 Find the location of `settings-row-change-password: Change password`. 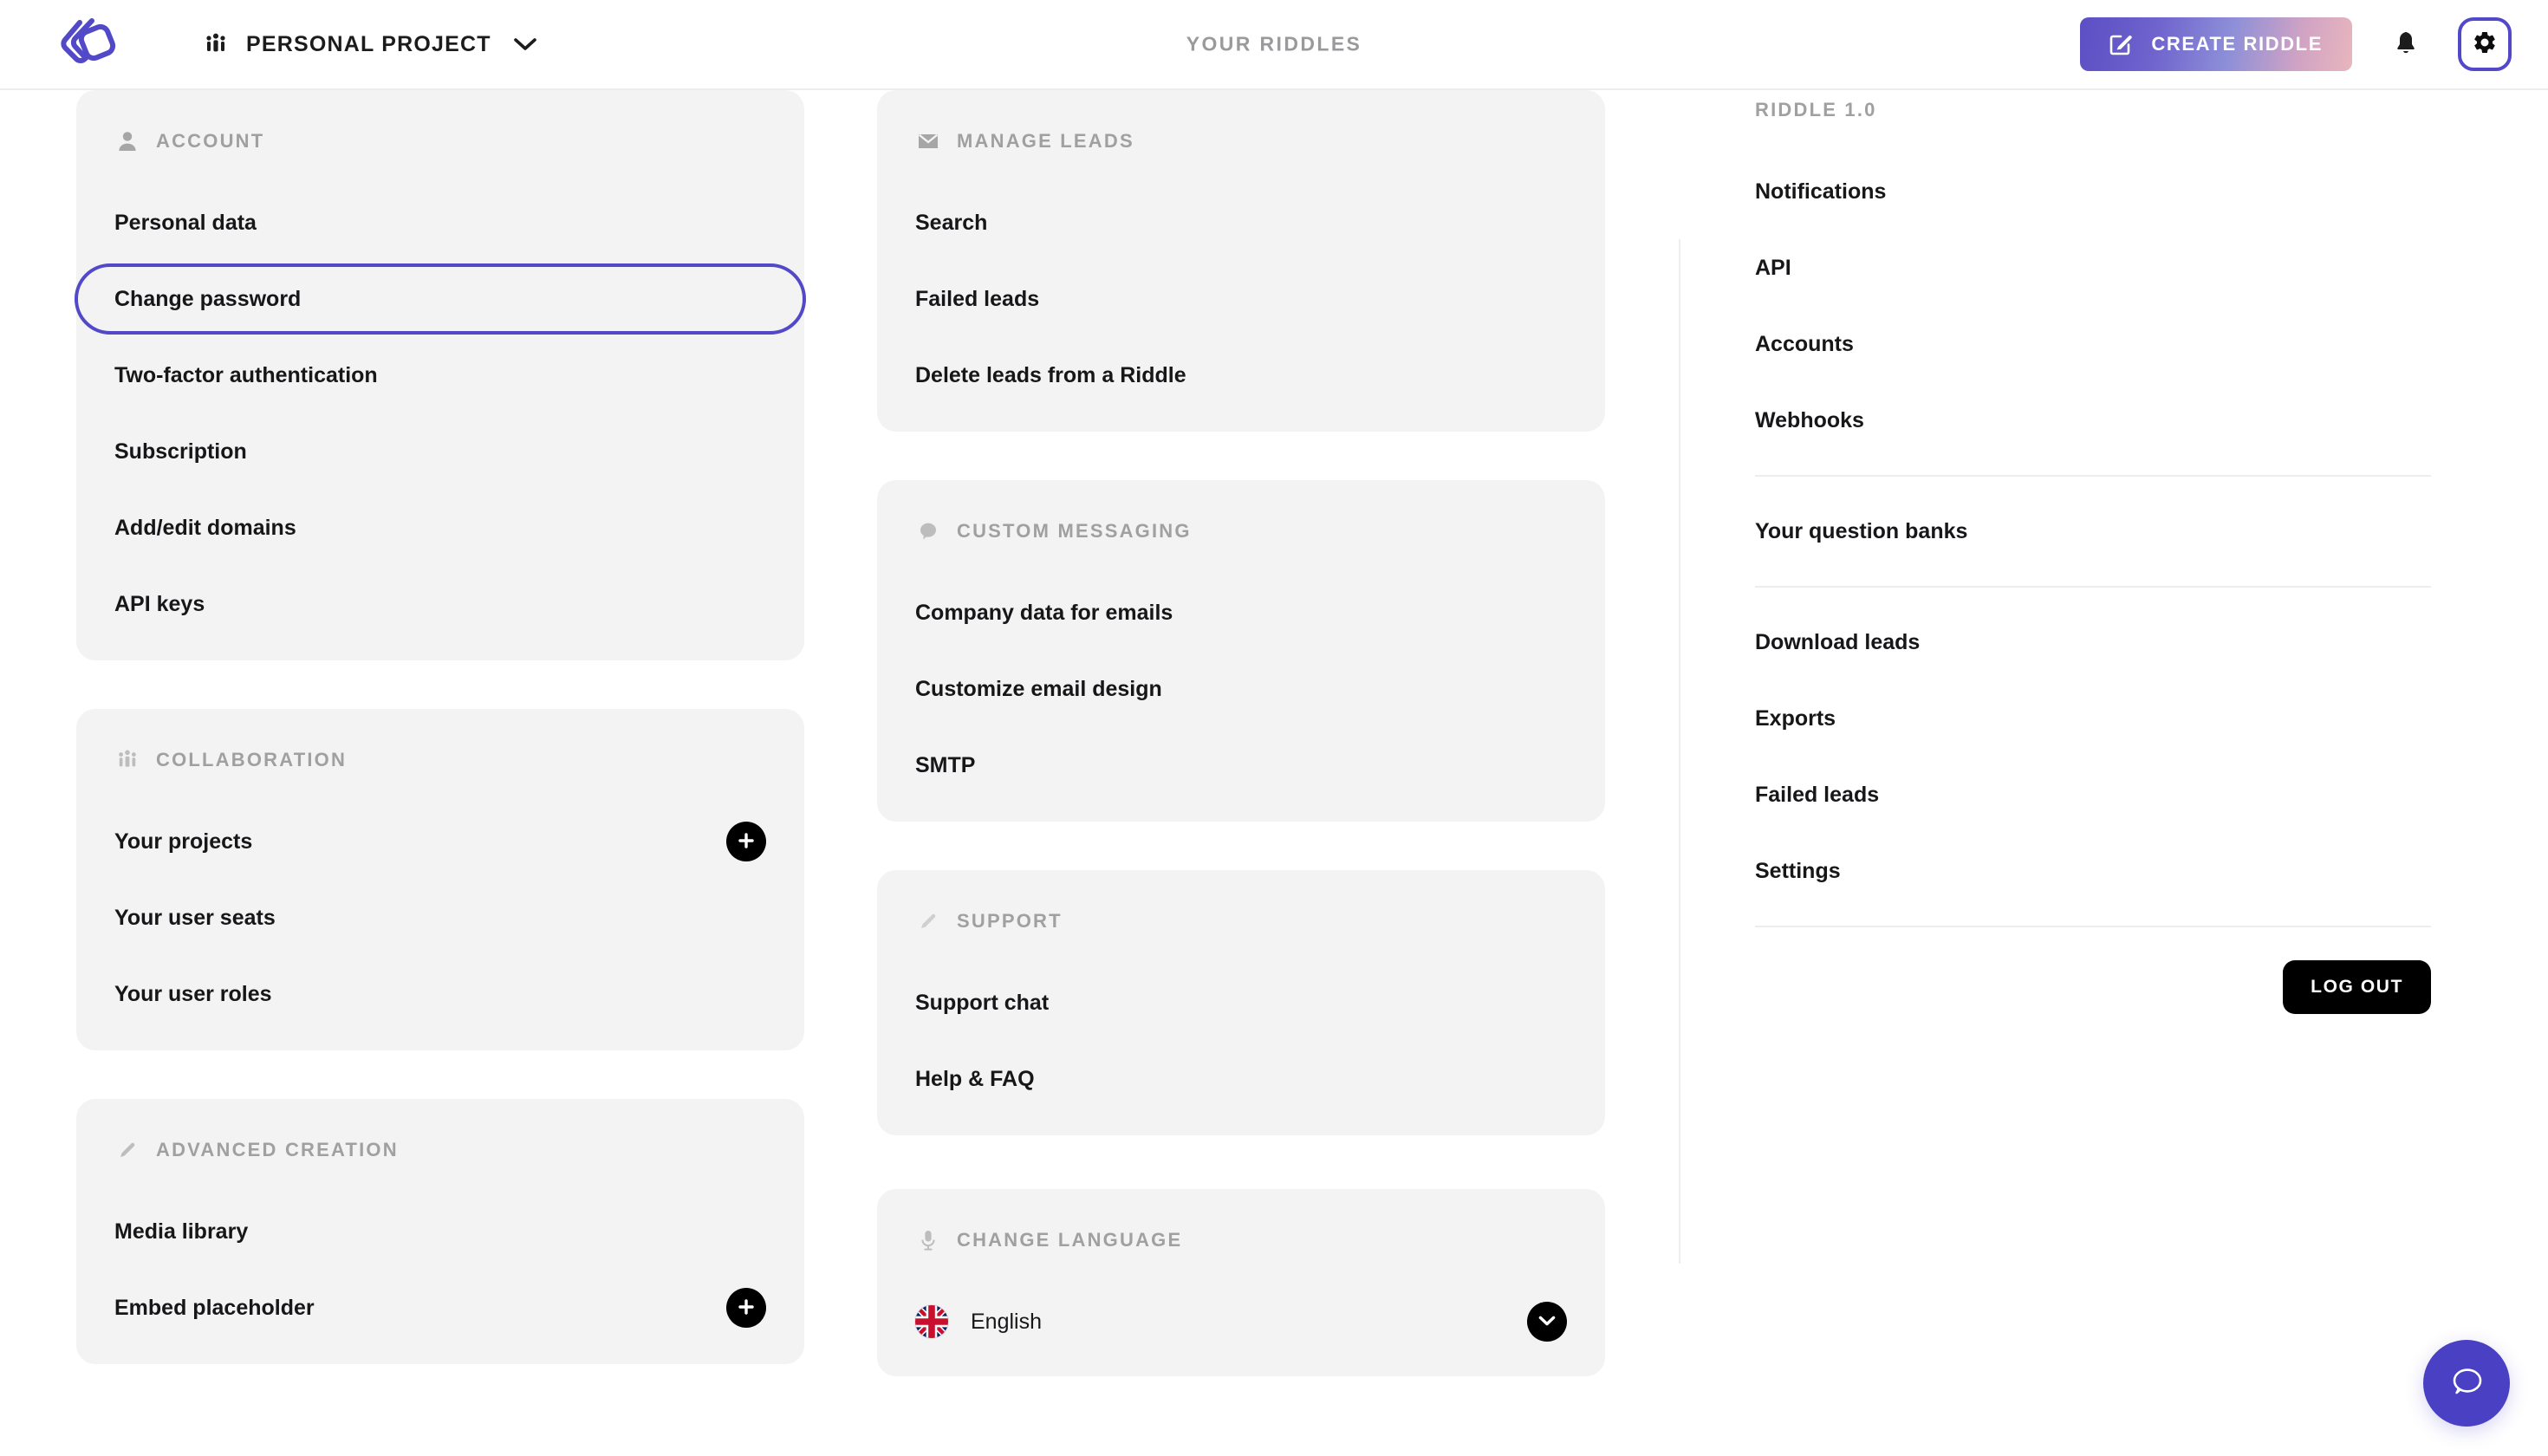

settings-row-change-password: Change password is located at coordinates (440, 299).